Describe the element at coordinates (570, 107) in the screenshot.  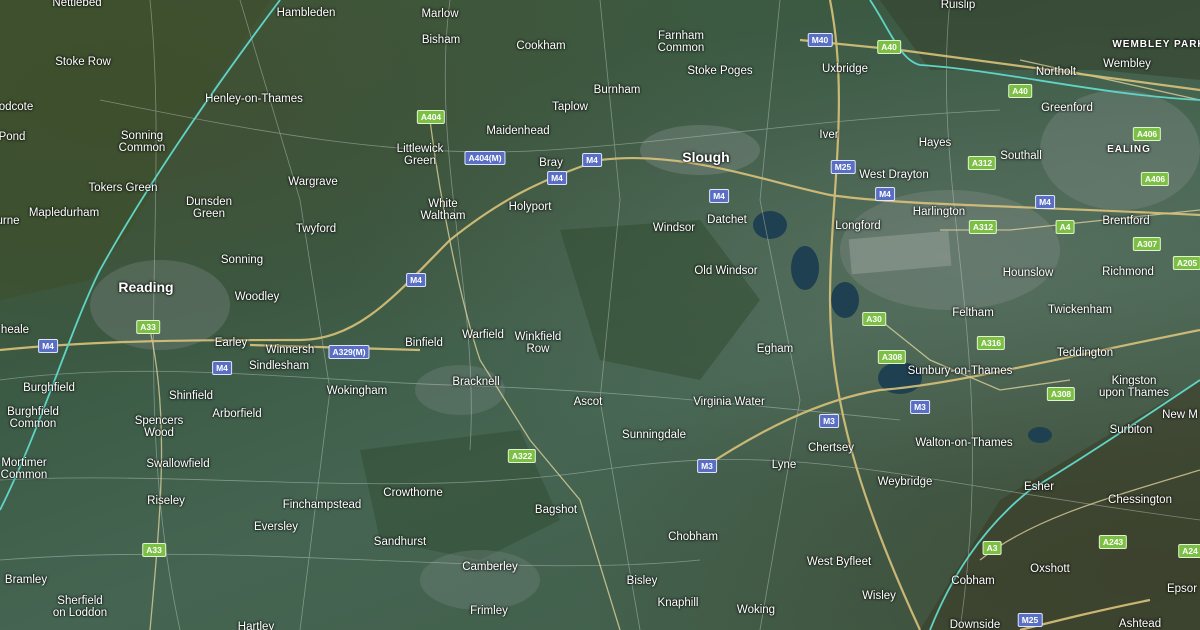
I see `place-label-taplow: Taplow` at that location.